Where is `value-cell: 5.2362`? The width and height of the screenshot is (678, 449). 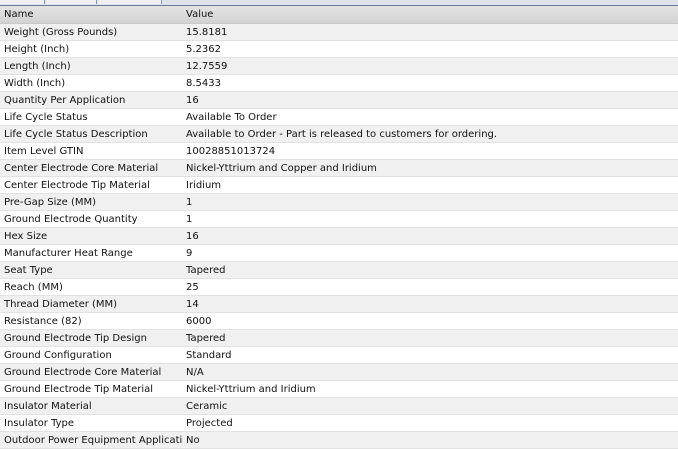 value-cell: 5.2362 is located at coordinates (203, 49).